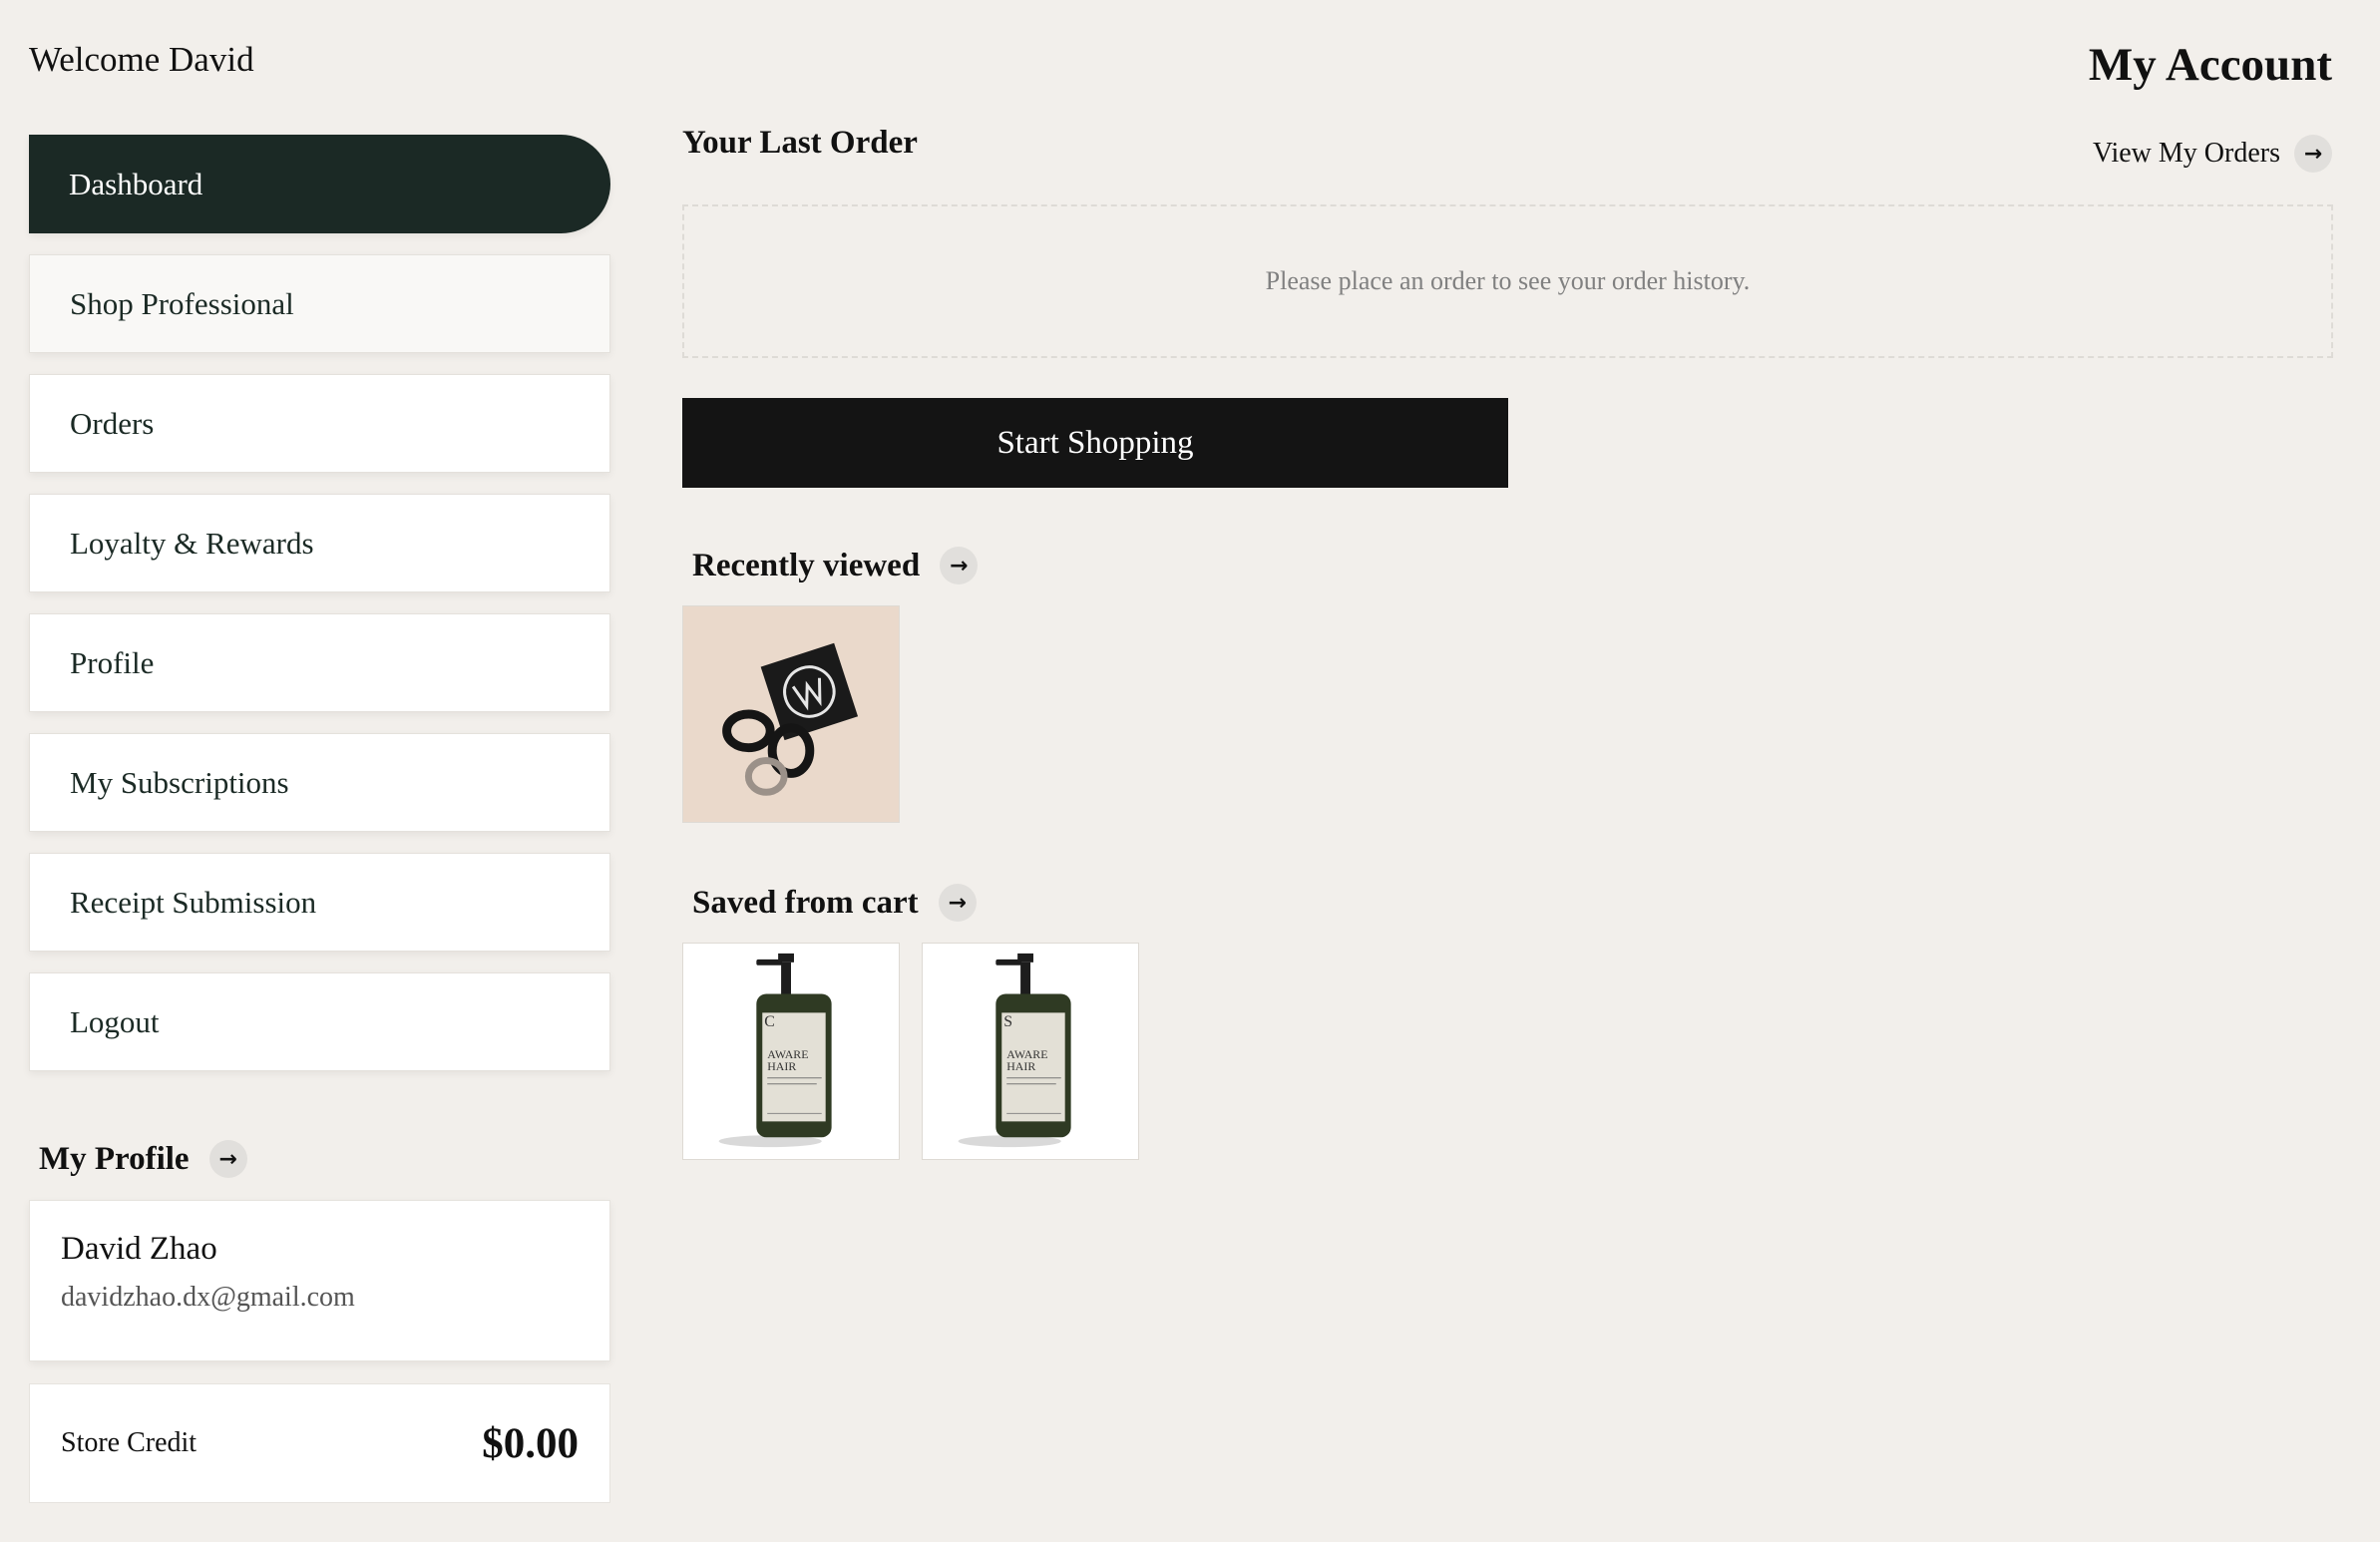  I want to click on start-shopping-button: Start Shopping, so click(1095, 443).